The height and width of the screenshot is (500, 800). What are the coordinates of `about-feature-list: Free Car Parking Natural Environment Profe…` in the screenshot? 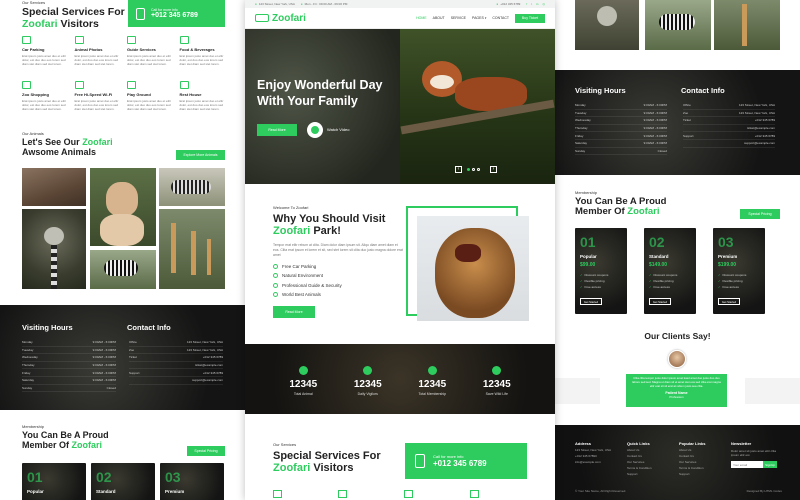 It's located at (338, 281).